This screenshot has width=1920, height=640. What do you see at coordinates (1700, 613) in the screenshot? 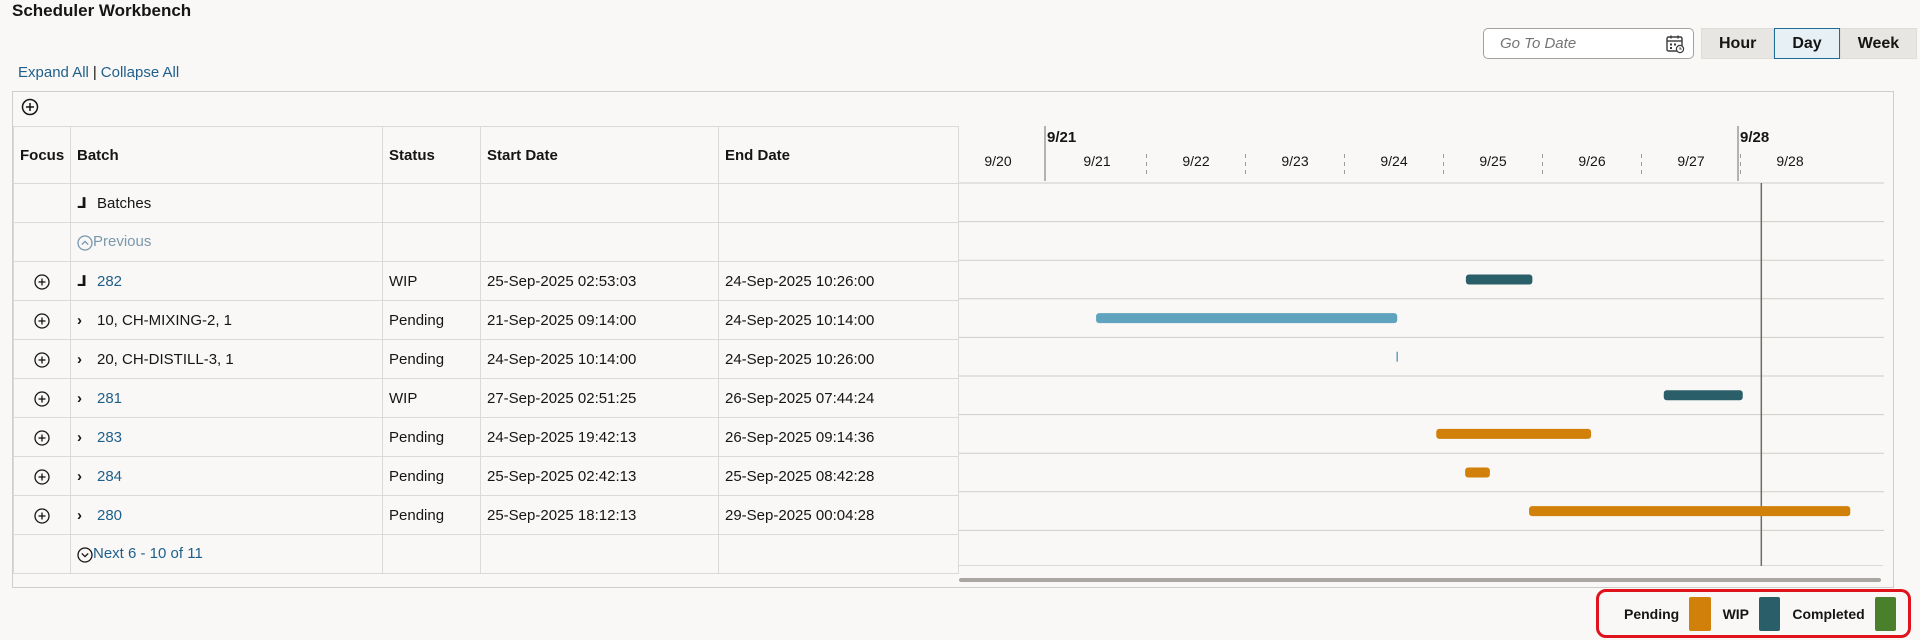
I see `legend-swatch-pending` at bounding box center [1700, 613].